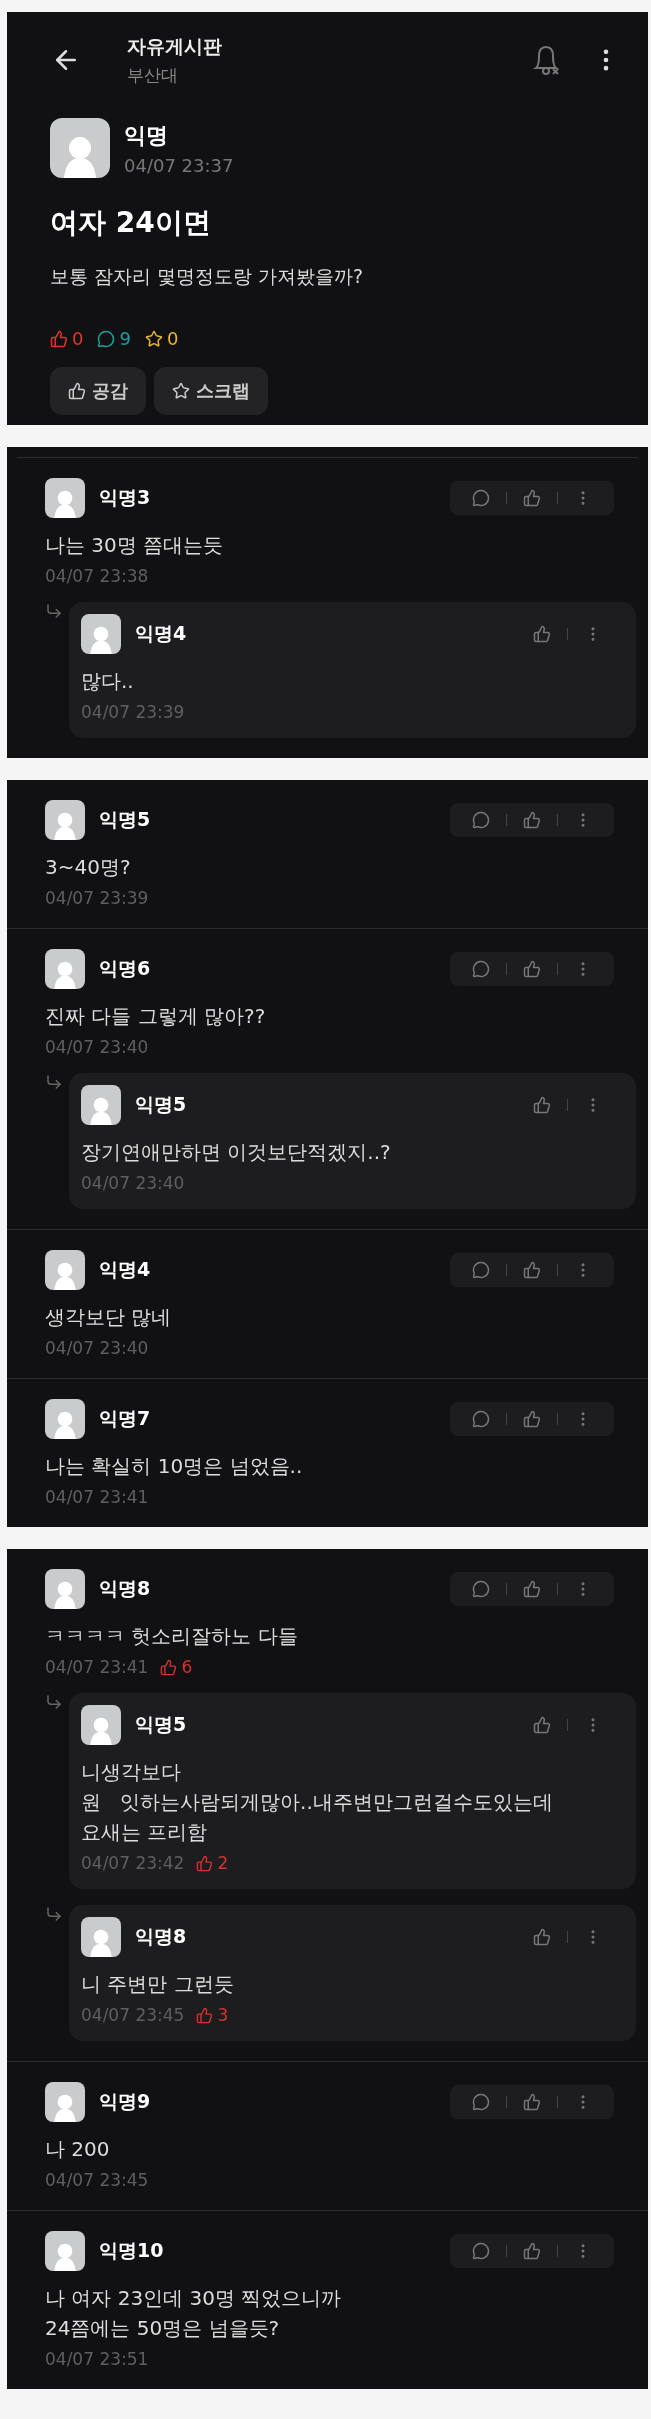 The image size is (651, 2419). Describe the element at coordinates (175, 46) in the screenshot. I see `board-title: 자유게시판` at that location.